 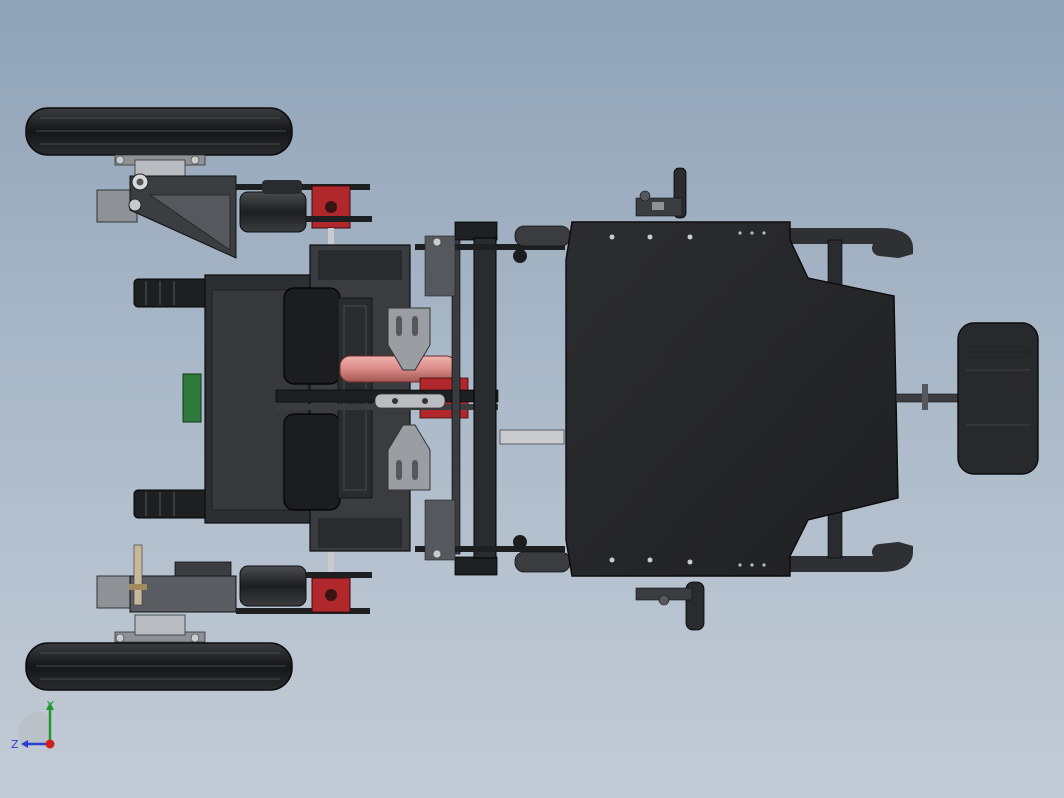 I want to click on controller-mount, so click(x=661, y=193).